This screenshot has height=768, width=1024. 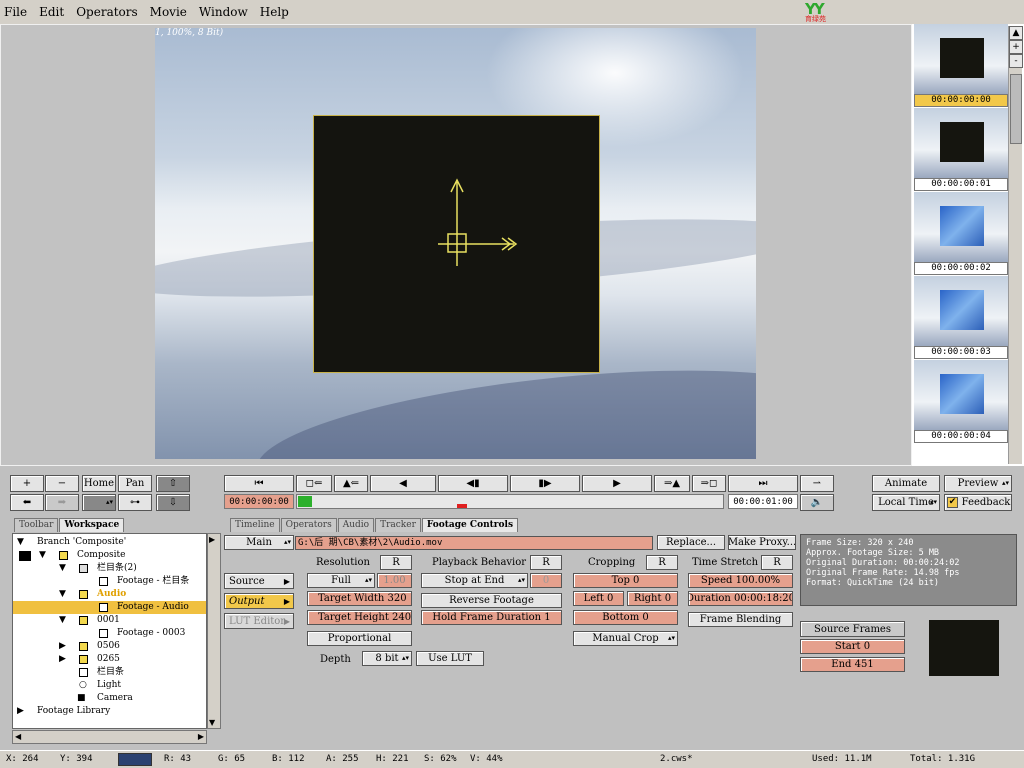 What do you see at coordinates (740, 619) in the screenshot?
I see `frame-blending-toggle: Frame Blending` at bounding box center [740, 619].